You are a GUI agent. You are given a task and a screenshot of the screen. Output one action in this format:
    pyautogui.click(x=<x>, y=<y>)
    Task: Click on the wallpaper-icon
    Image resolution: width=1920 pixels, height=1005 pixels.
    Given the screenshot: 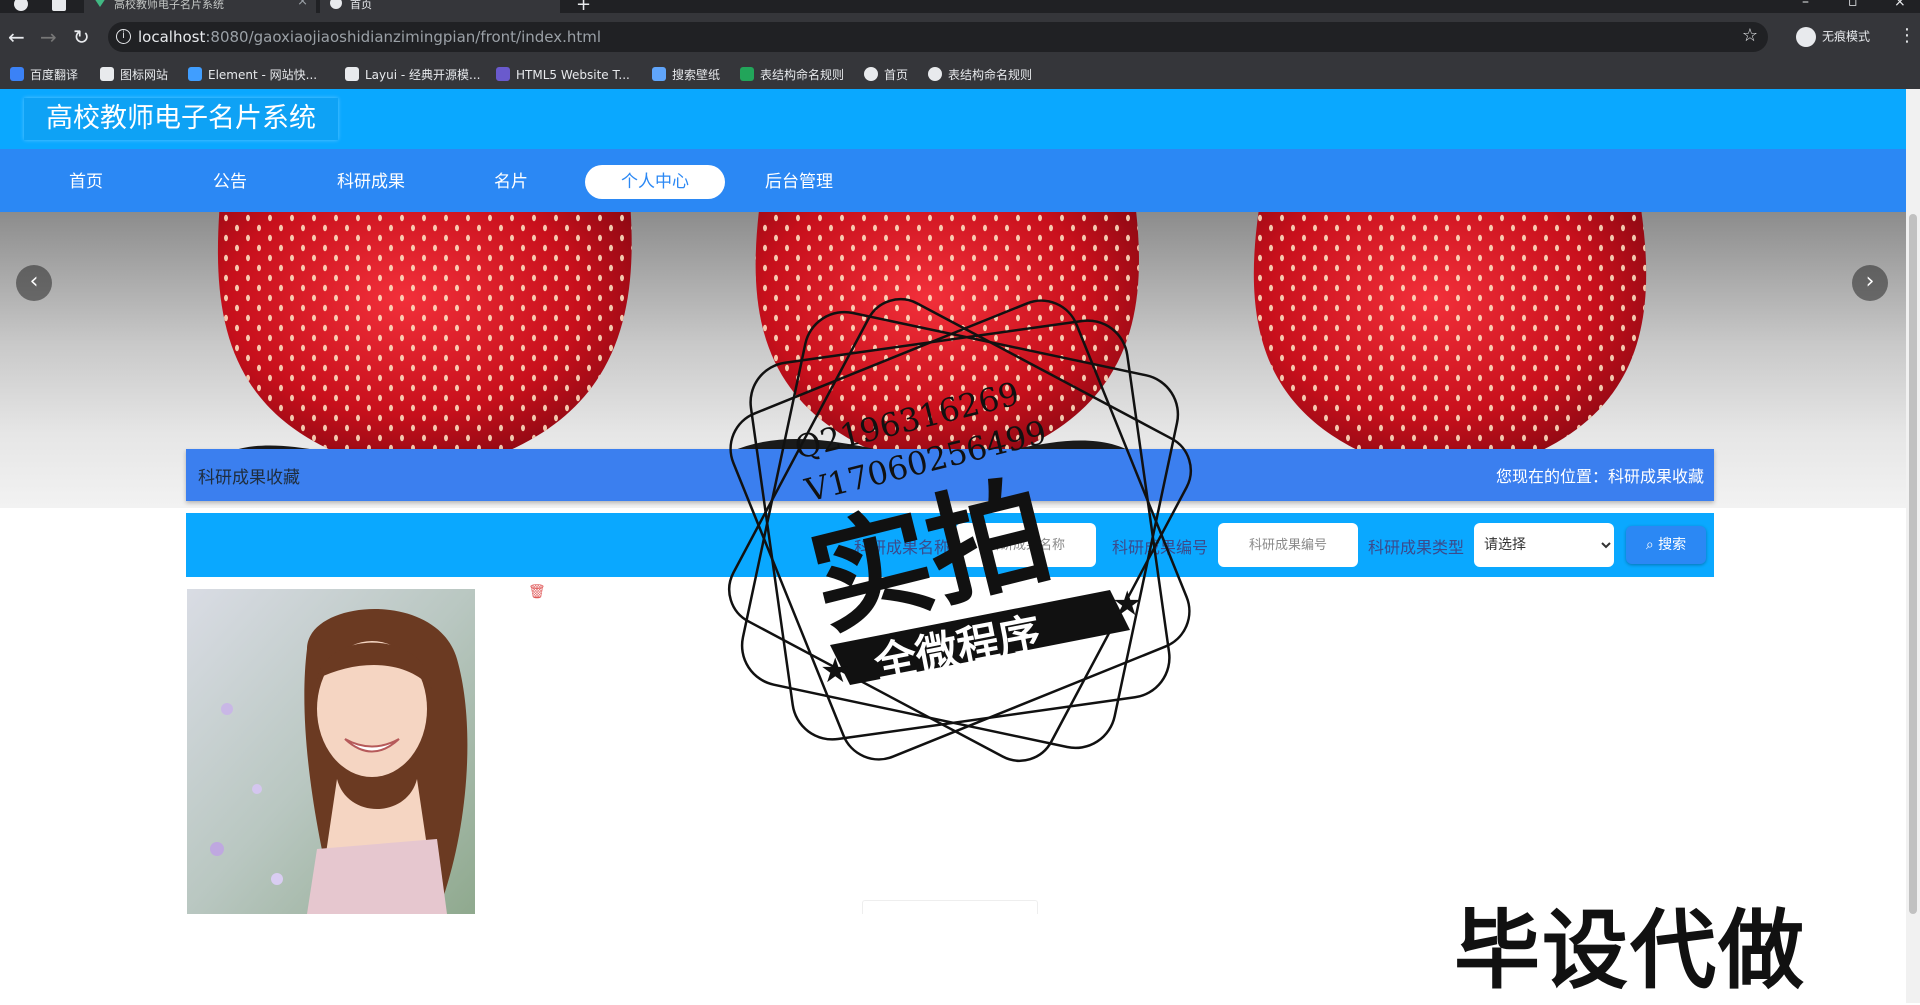 What is the action you would take?
    pyautogui.click(x=659, y=74)
    